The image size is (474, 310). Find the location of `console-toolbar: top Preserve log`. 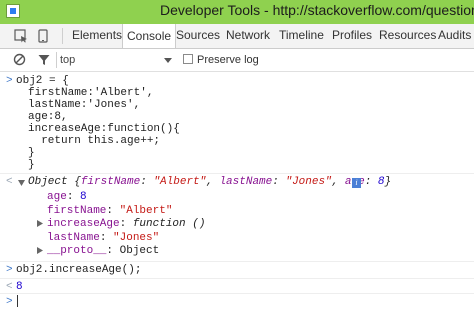

console-toolbar: top Preserve log is located at coordinates (237, 60).